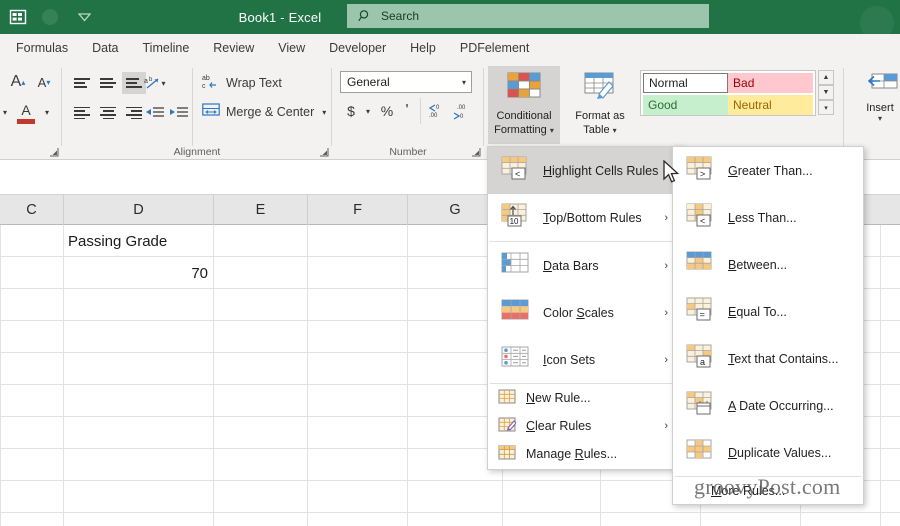  Describe the element at coordinates (211, 83) in the screenshot. I see `wrap-text-icon: ab c` at that location.